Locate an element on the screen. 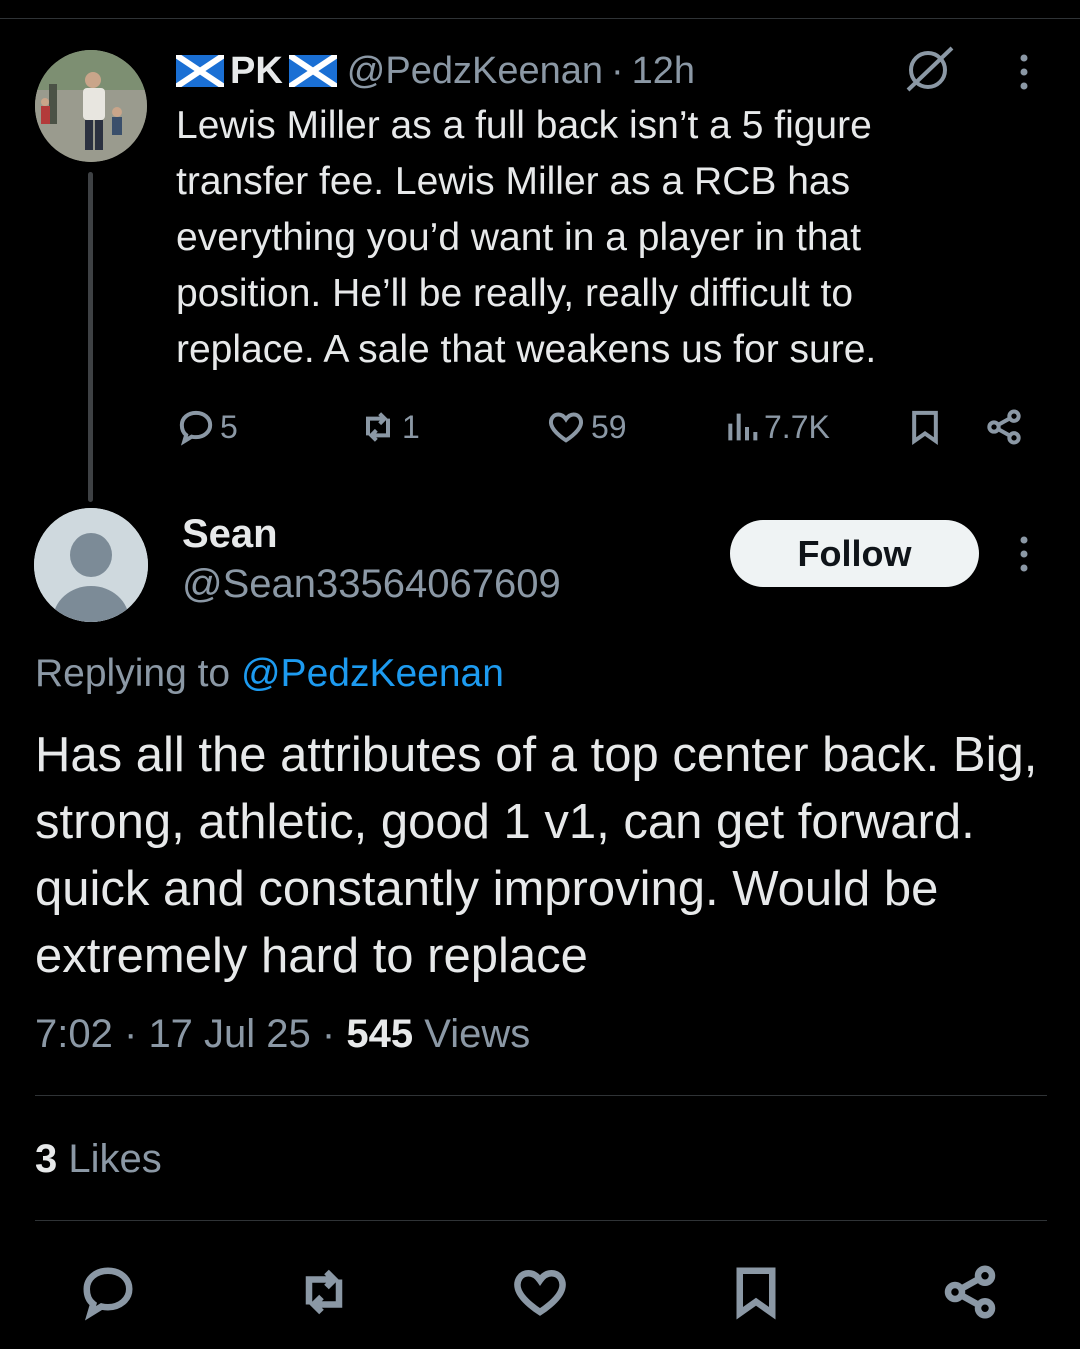  sean-display-name: Sean is located at coordinates (230, 534).